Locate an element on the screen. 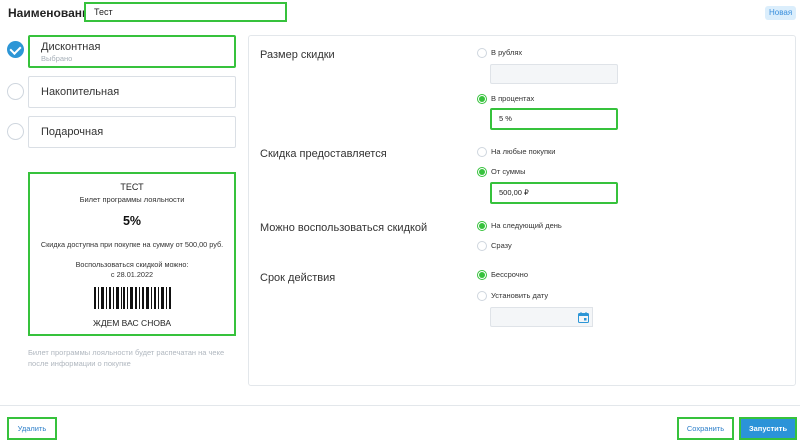 This screenshot has height=443, width=800. label-immediately: Сразу is located at coordinates (501, 245).